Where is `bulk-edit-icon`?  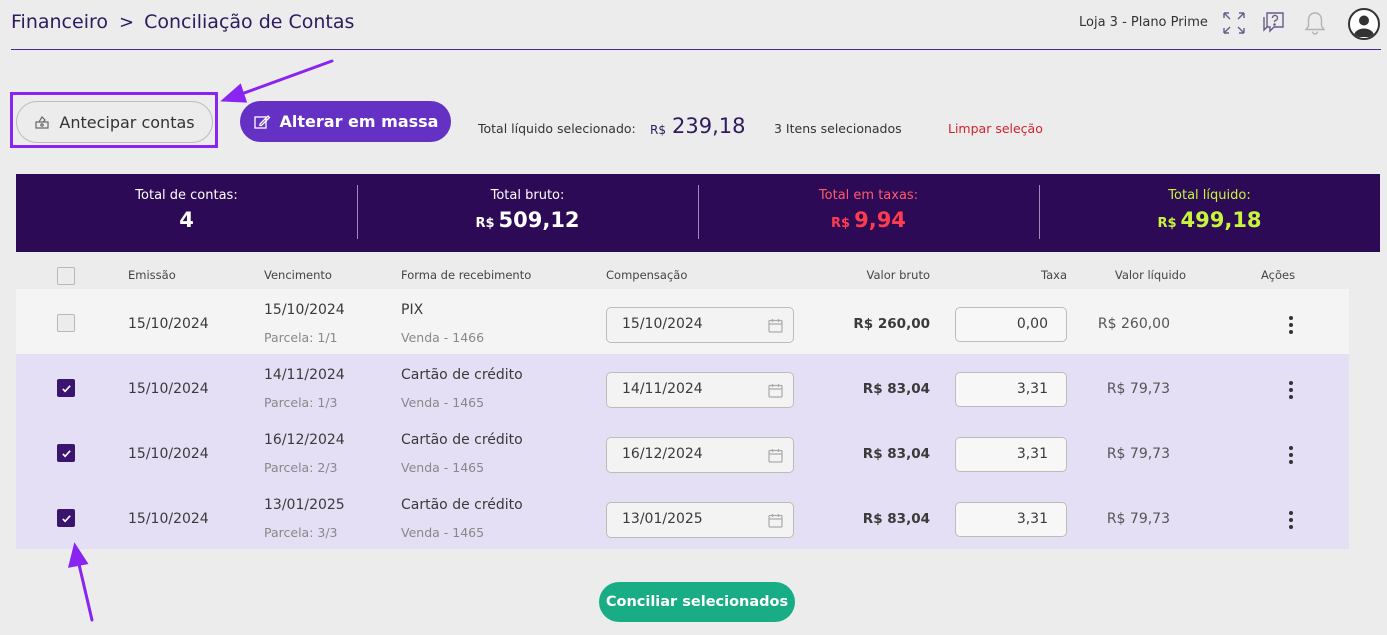
bulk-edit-icon is located at coordinates (262, 122).